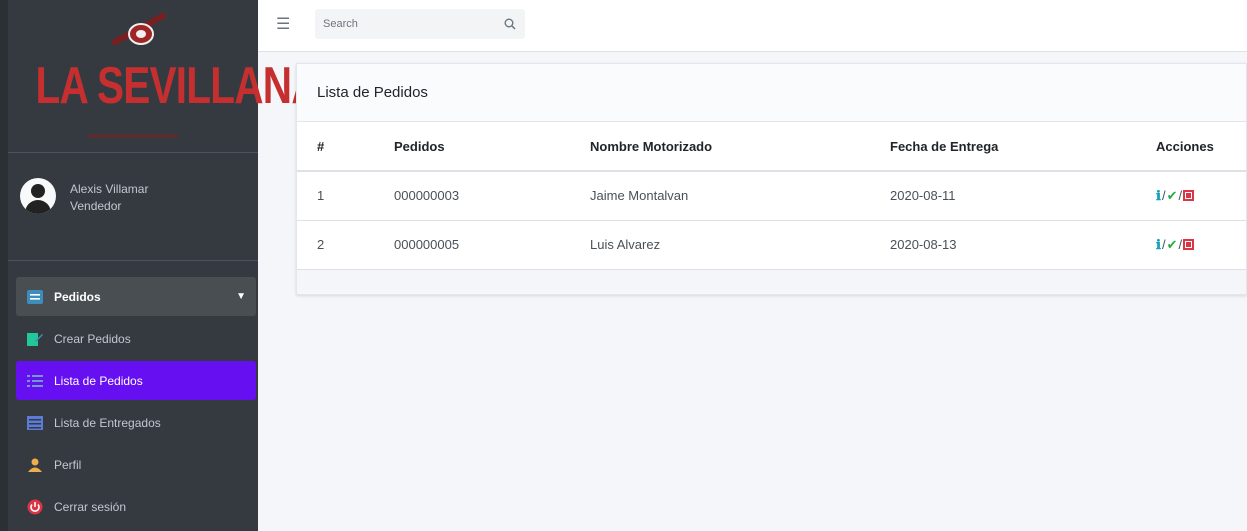 The image size is (1247, 531). What do you see at coordinates (38, 196) in the screenshot?
I see `avatar` at bounding box center [38, 196].